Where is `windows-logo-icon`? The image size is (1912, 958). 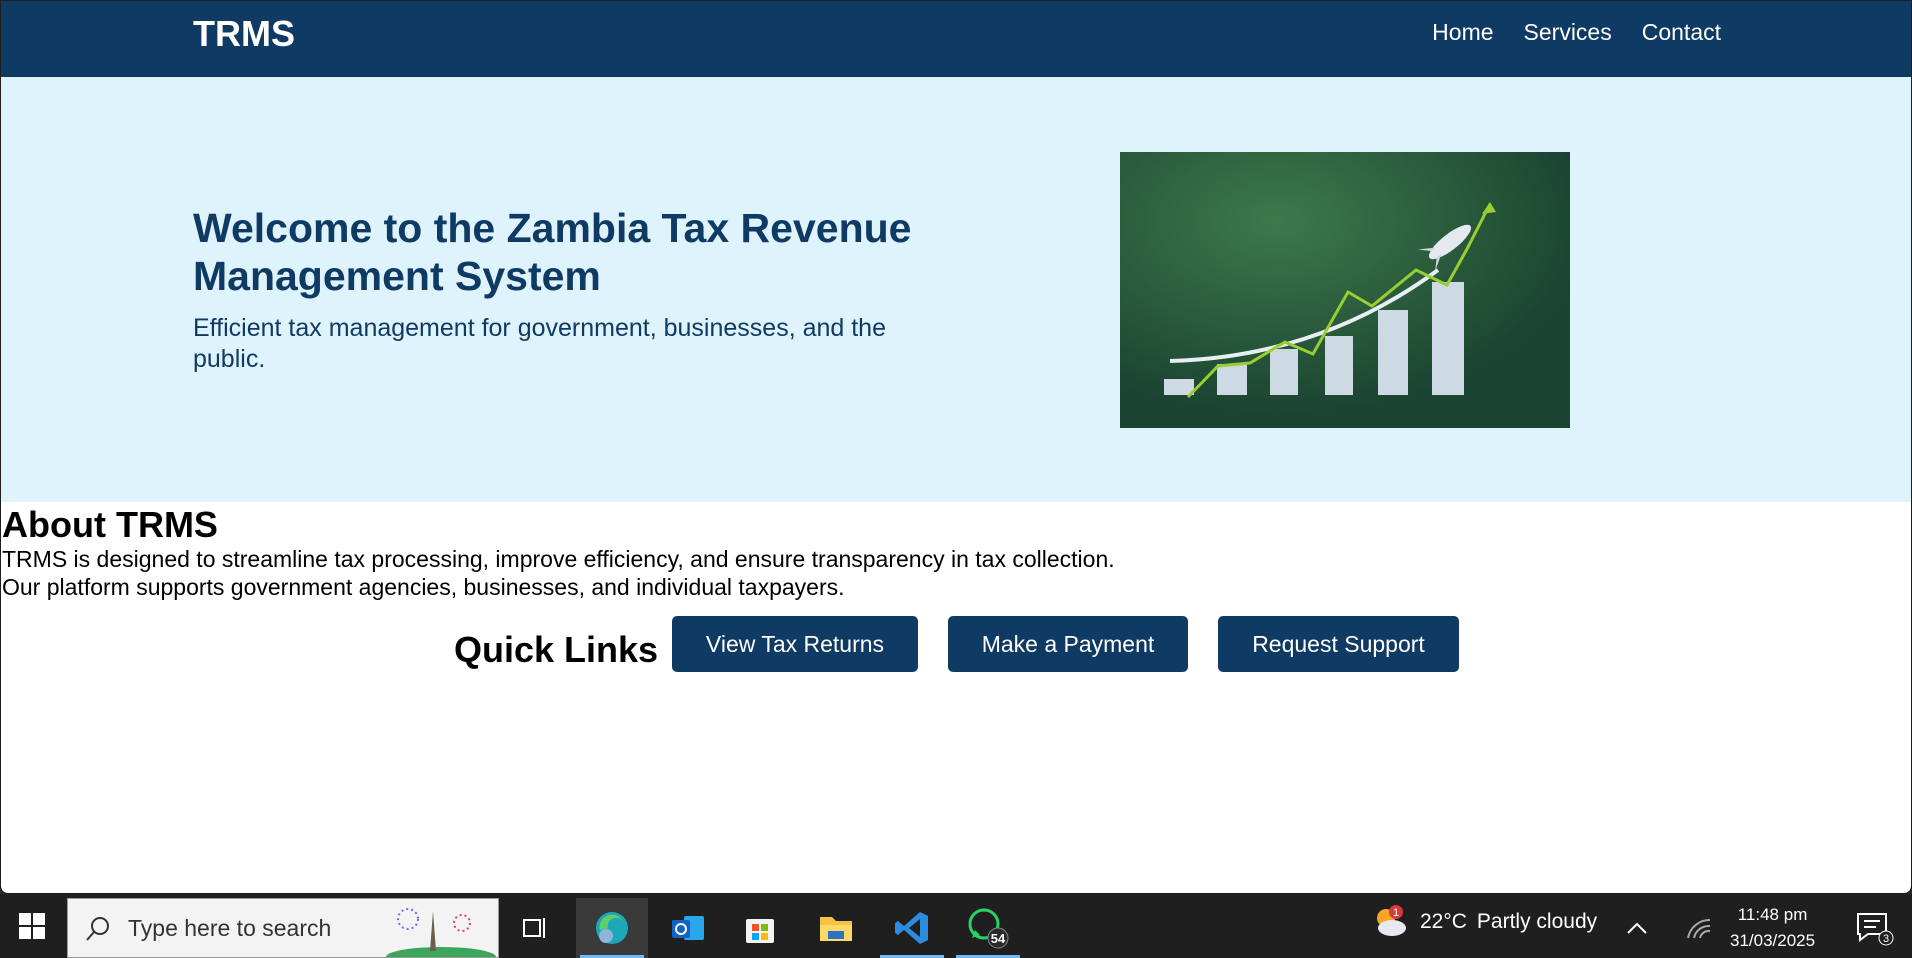
windows-logo-icon is located at coordinates (32, 926).